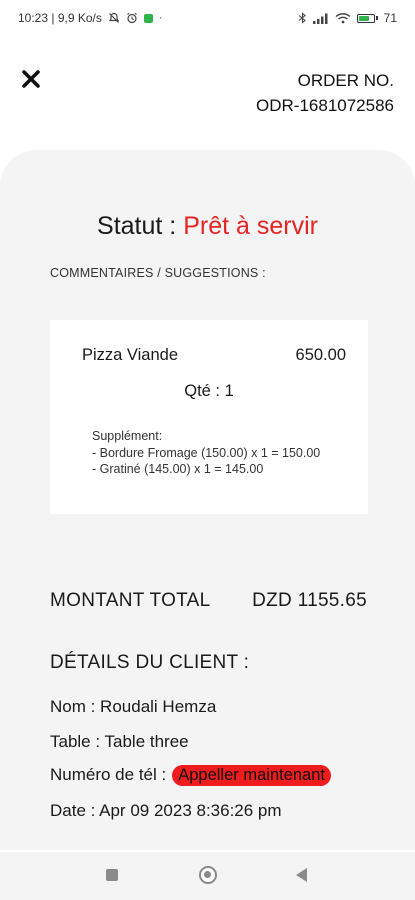 The width and height of the screenshot is (415, 900). I want to click on battery-icon, so click(367, 18).